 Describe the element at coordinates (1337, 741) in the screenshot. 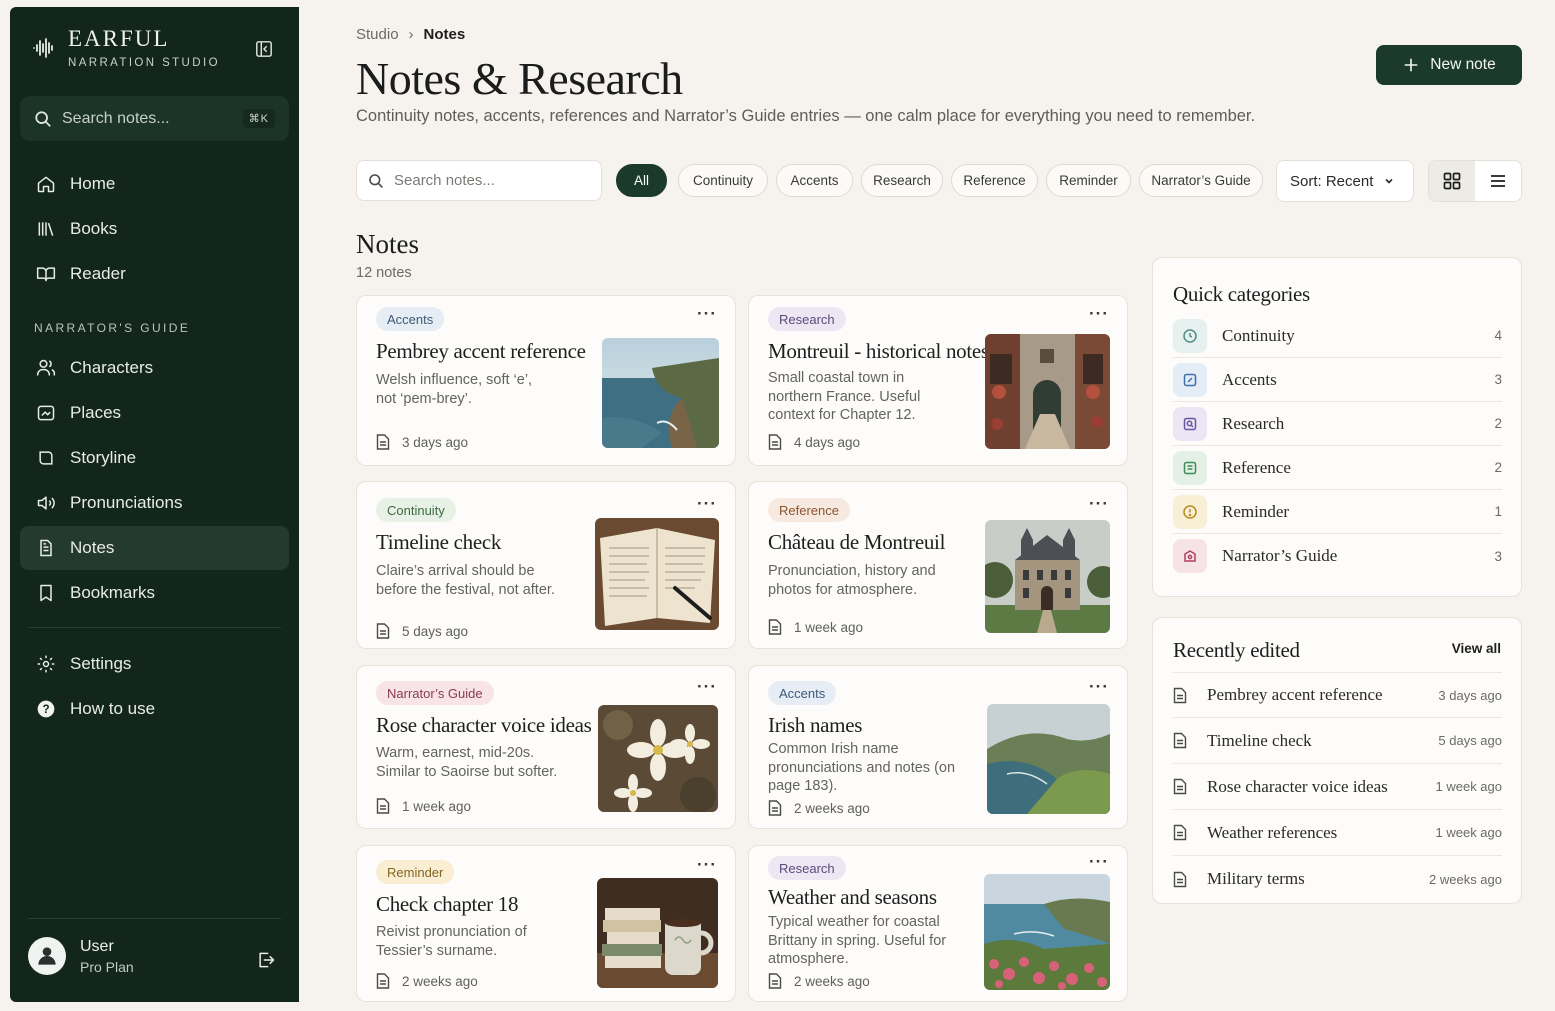

I see `recent-item: Timeline check 5 days ago` at that location.